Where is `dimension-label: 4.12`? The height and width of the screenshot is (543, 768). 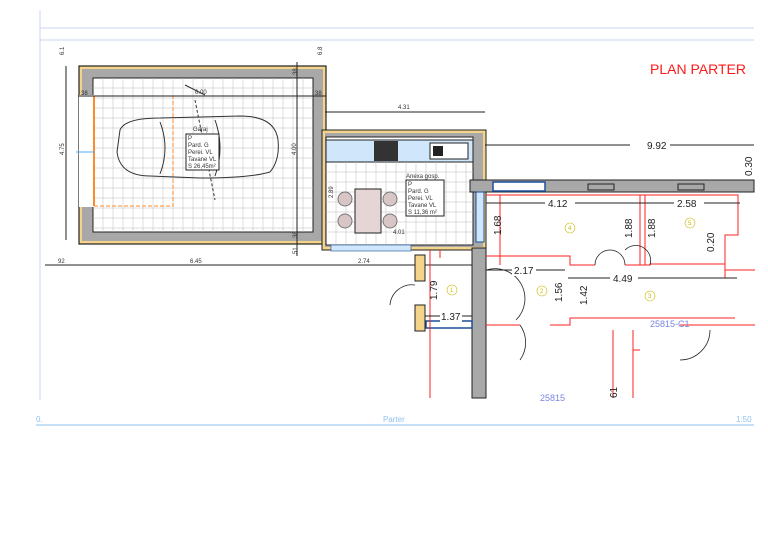 dimension-label: 4.12 is located at coordinates (558, 204).